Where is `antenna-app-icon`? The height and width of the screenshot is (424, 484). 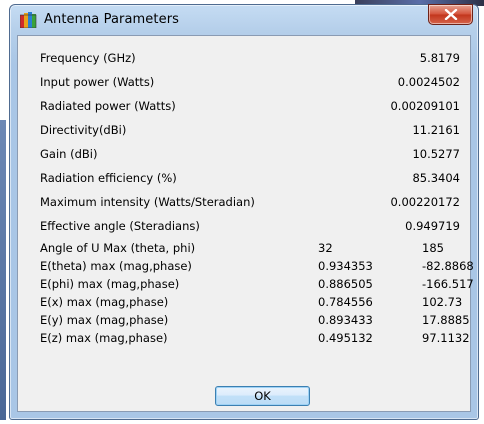 antenna-app-icon is located at coordinates (28, 20).